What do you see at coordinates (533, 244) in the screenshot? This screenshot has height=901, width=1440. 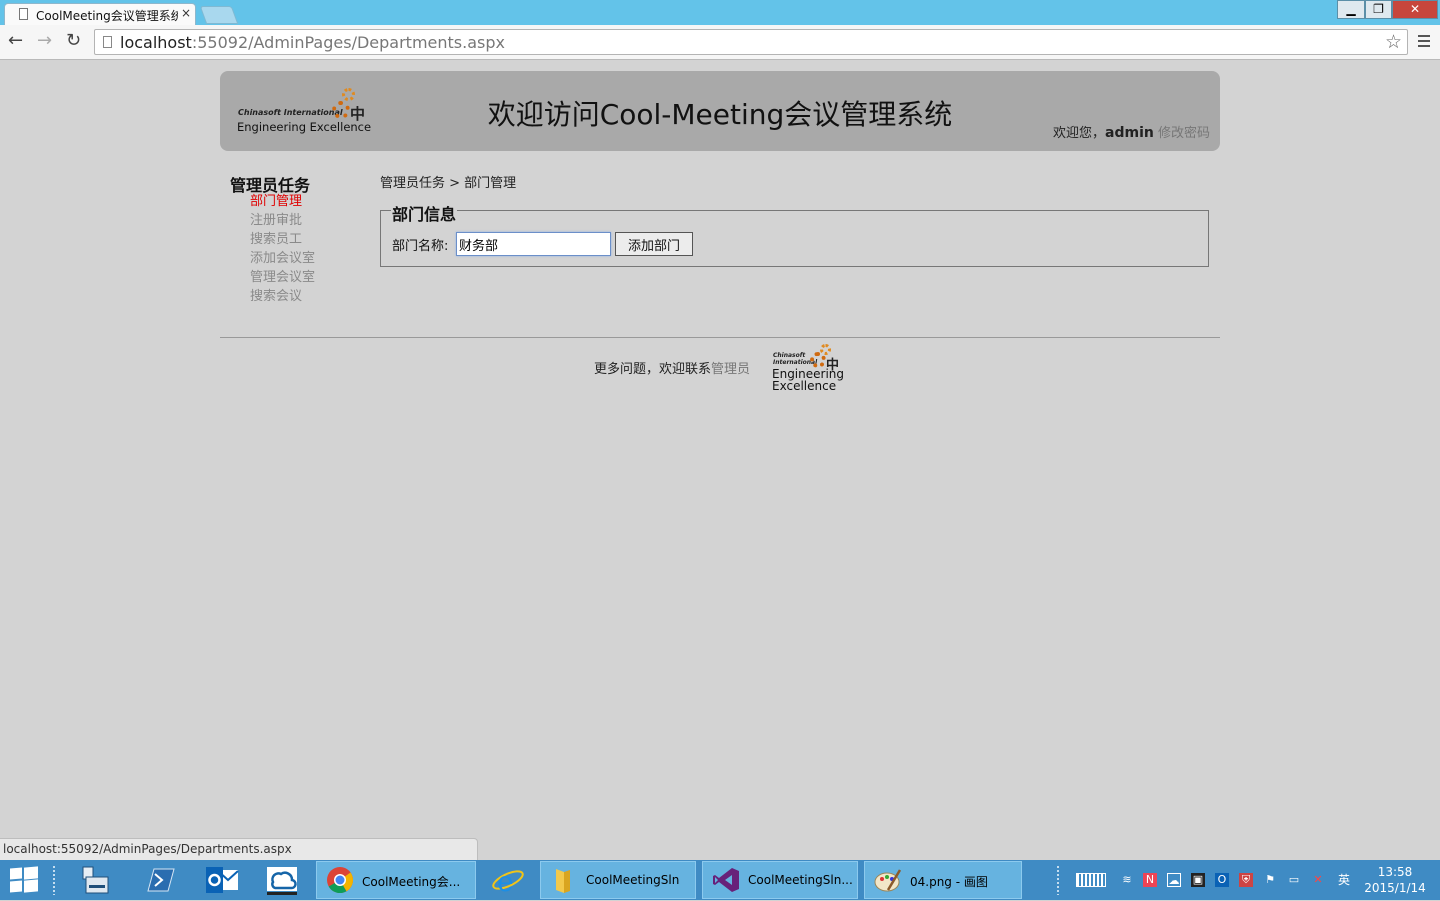 I see `department-name-input` at bounding box center [533, 244].